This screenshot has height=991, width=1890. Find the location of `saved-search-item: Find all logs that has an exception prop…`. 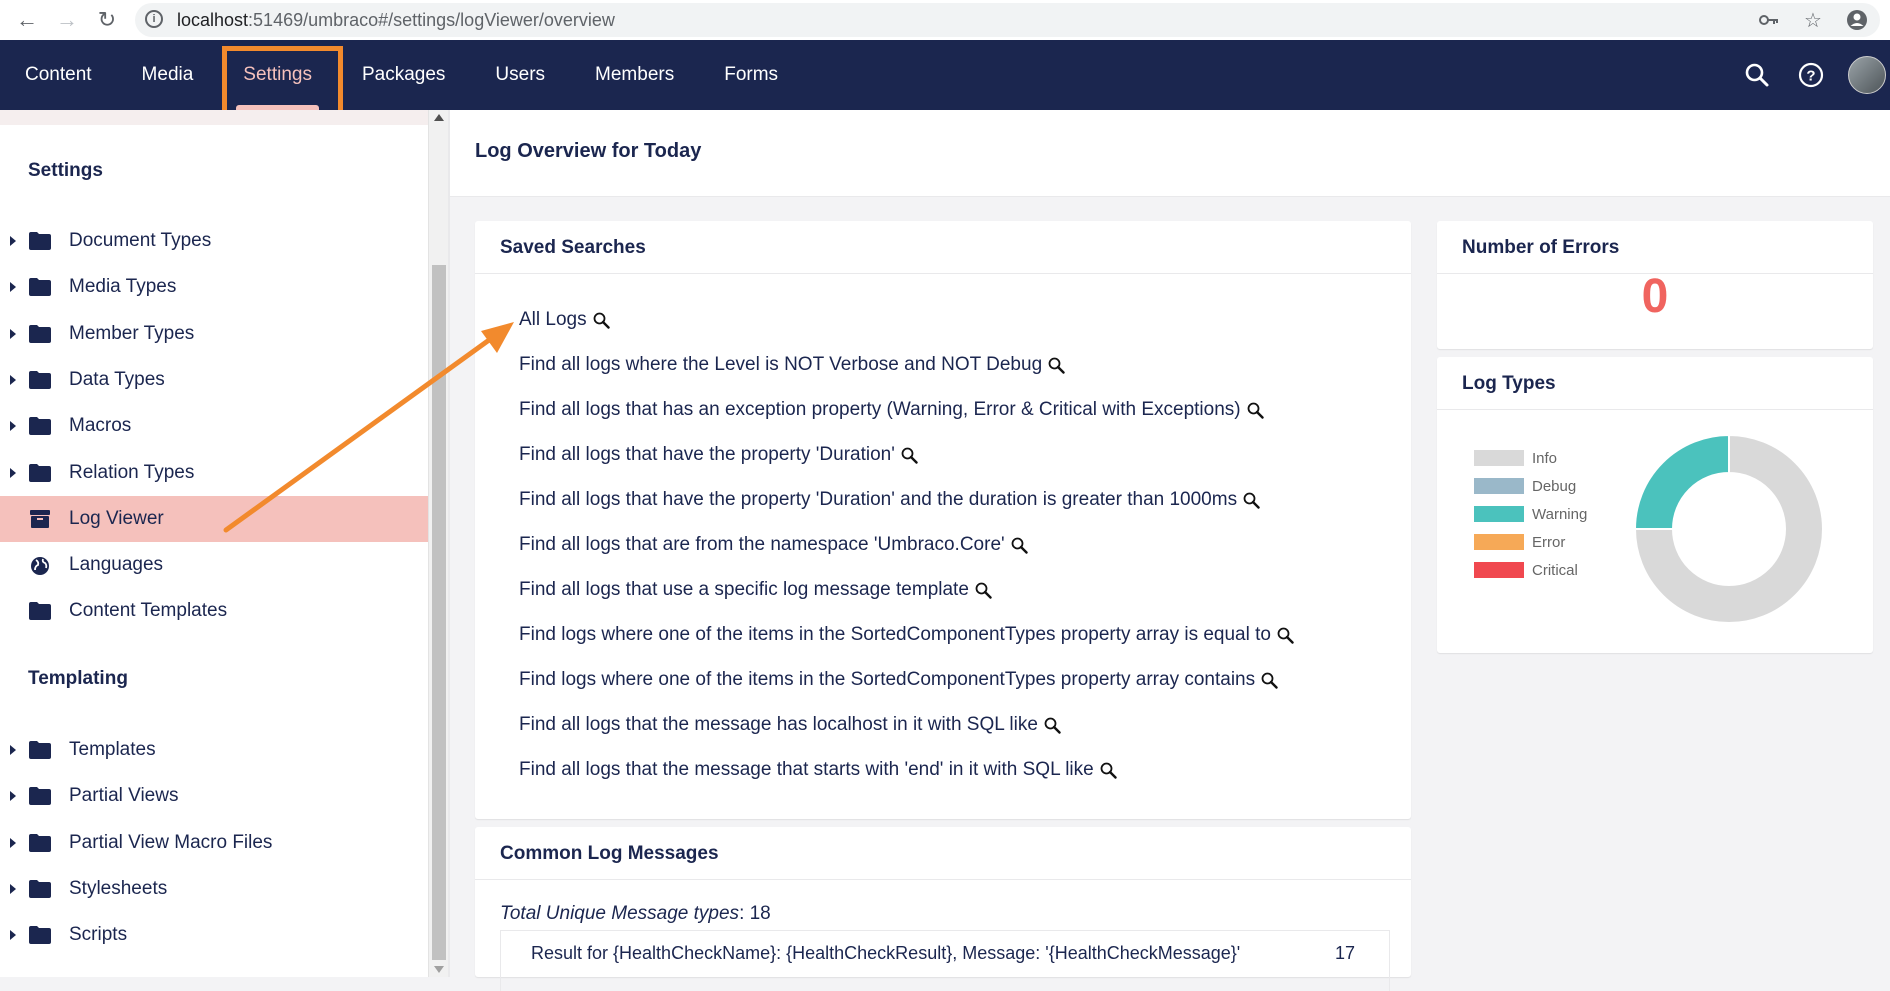

saved-search-item: Find all logs that has an exception prop… is located at coordinates (891, 410).